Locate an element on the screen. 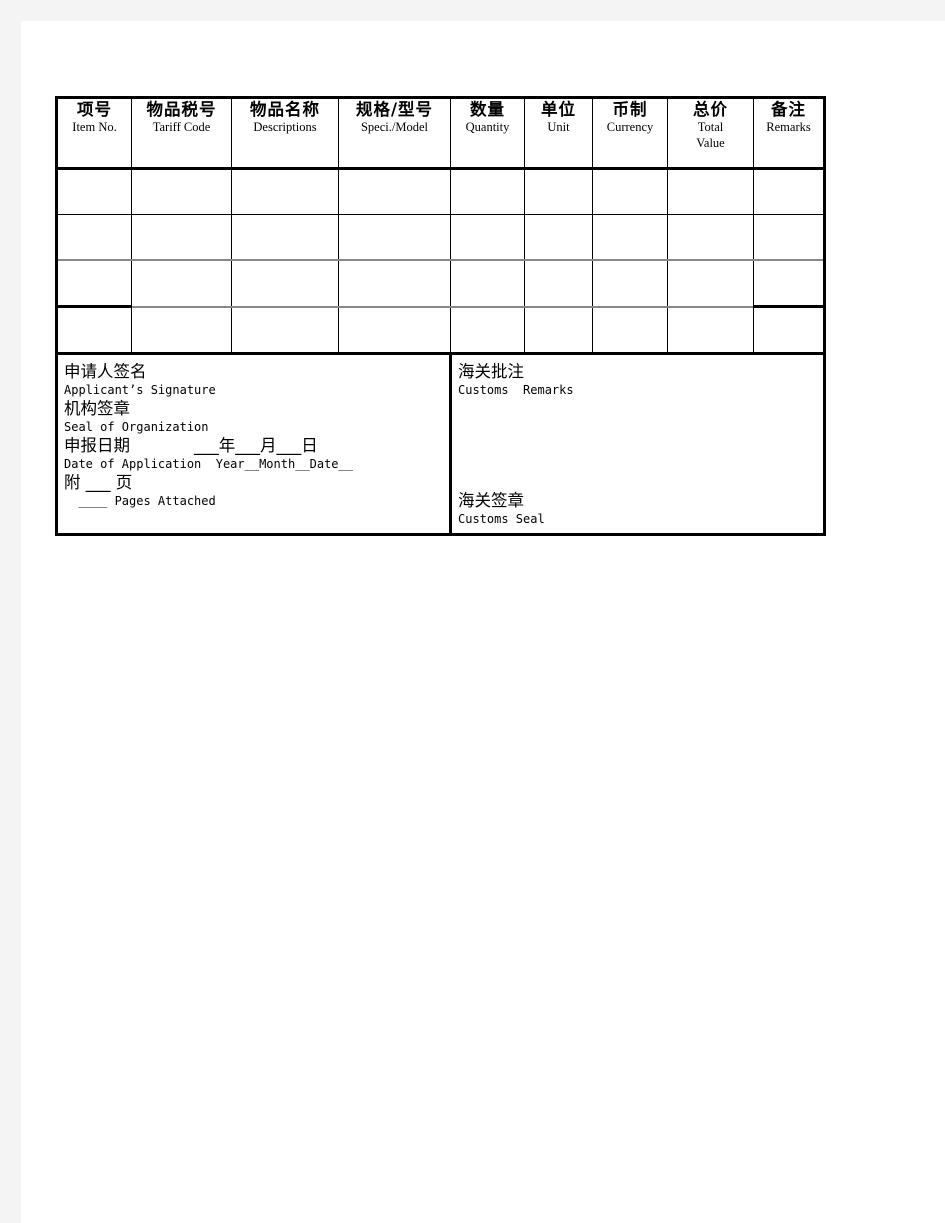  column-header-cn: 规格/型号 is located at coordinates (394, 109).